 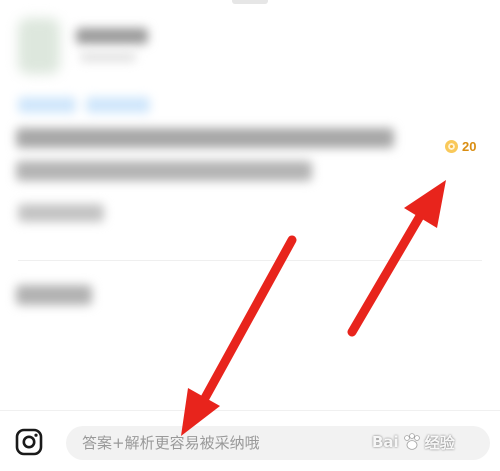 What do you see at coordinates (61, 213) in the screenshot?
I see `question-meta-blurred` at bounding box center [61, 213].